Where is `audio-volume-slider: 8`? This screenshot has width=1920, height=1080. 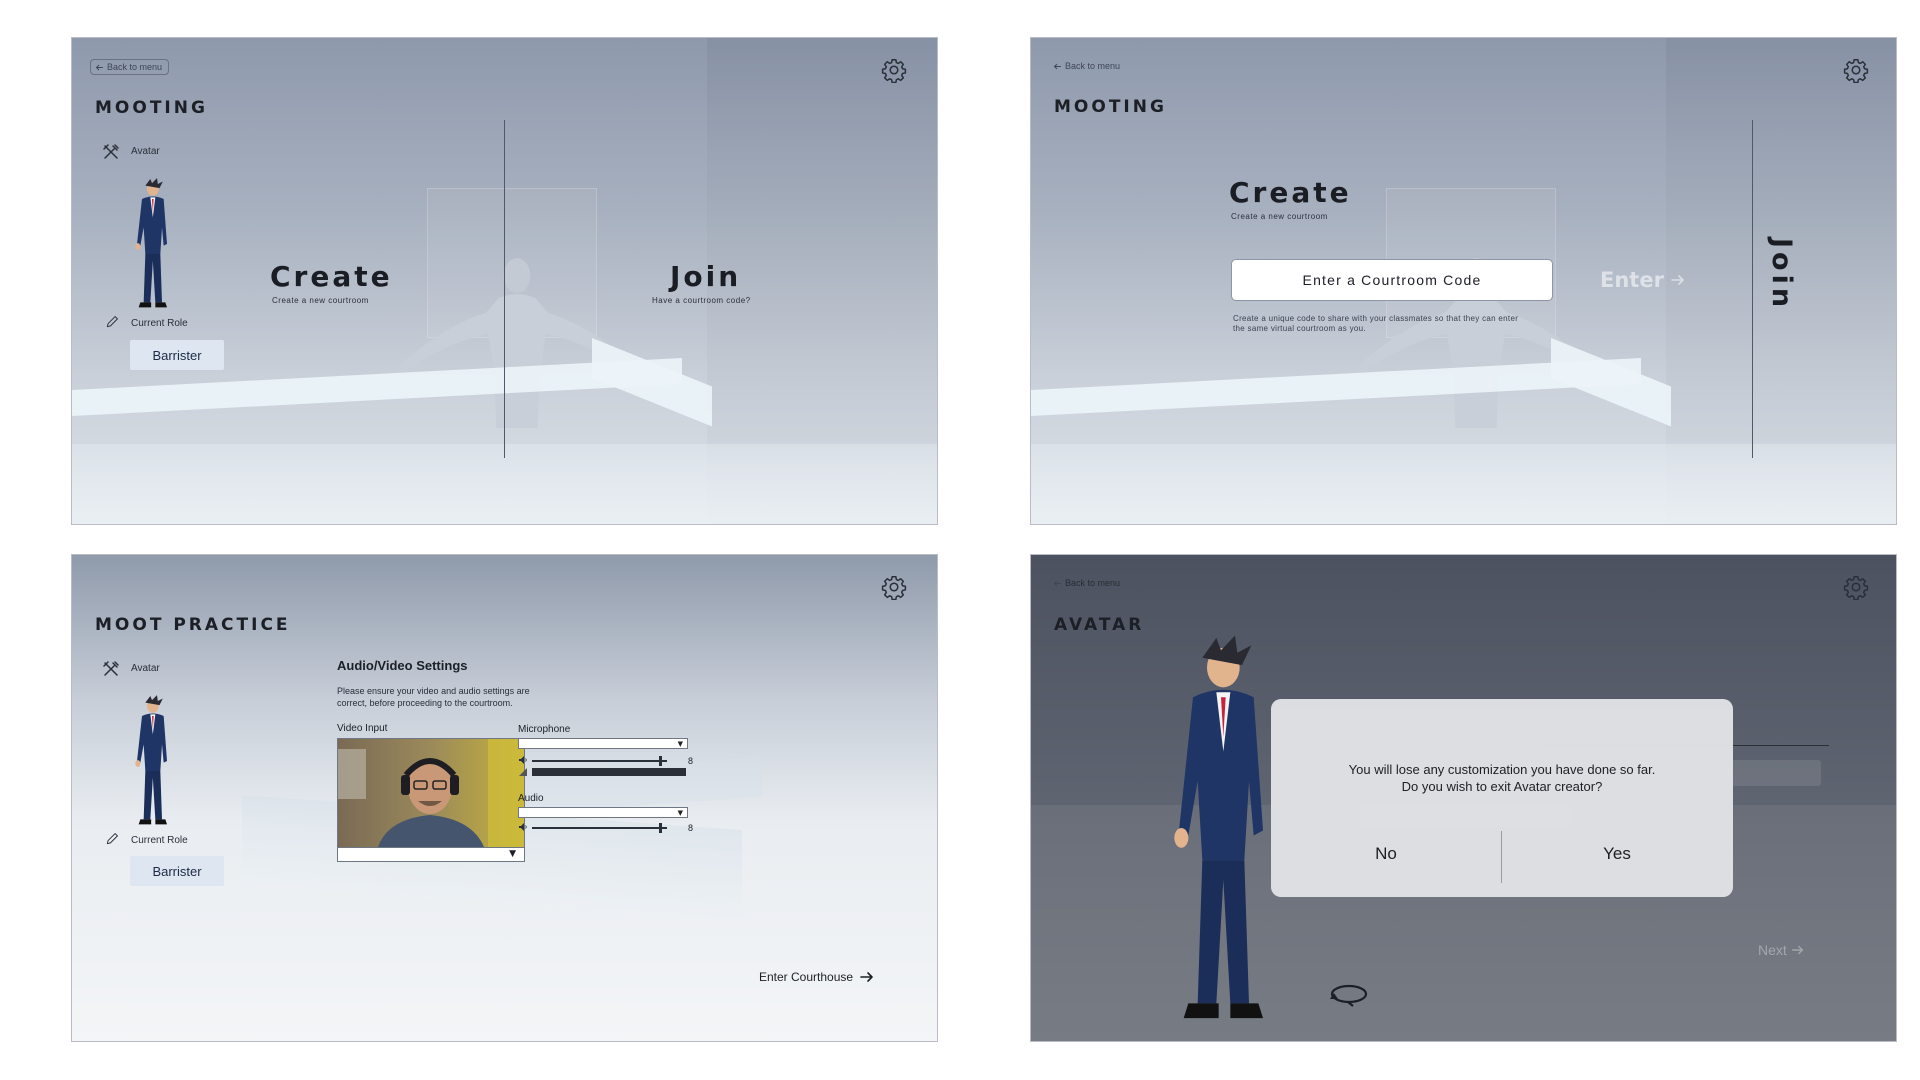 audio-volume-slider: 8 is located at coordinates (605, 828).